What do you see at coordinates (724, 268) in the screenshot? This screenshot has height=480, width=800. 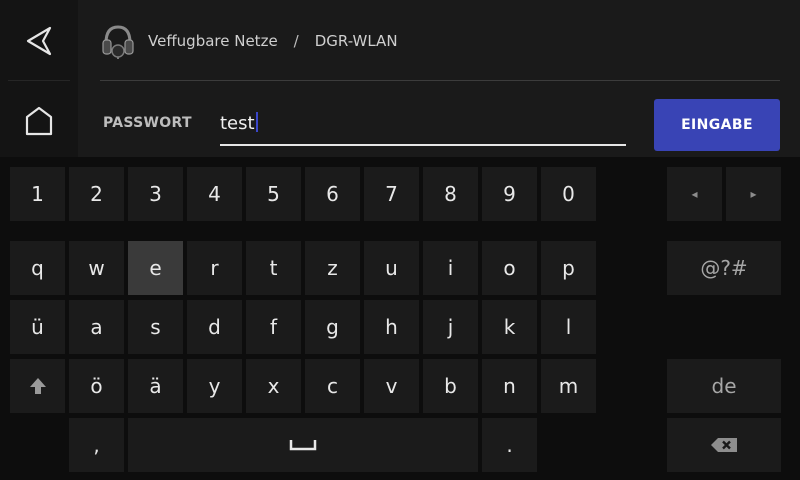 I see `symbols-key: @?#` at bounding box center [724, 268].